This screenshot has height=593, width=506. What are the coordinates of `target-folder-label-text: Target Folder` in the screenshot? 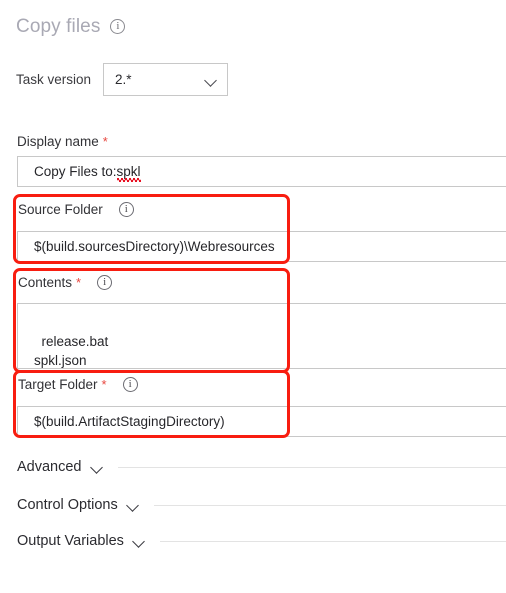 It's located at (58, 384).